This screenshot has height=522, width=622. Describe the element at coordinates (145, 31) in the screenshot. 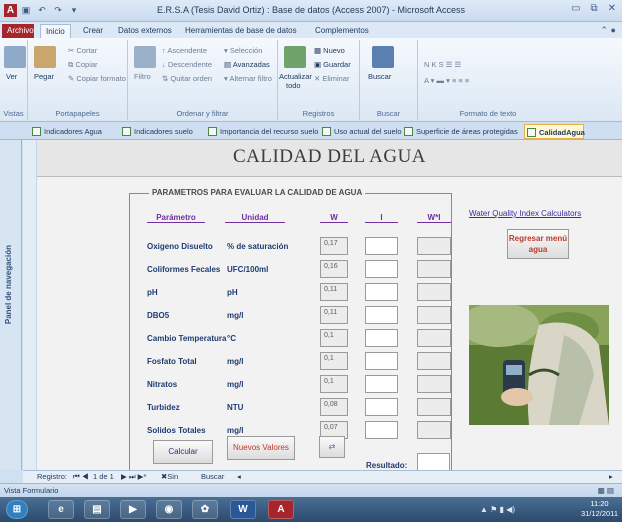

I see `tab-datos-externos: Datos externos` at that location.